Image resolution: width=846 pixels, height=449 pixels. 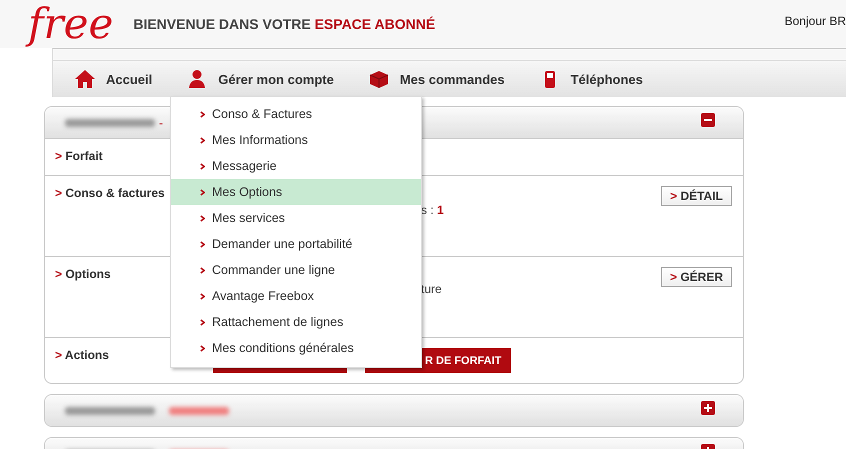 I want to click on section-label: > Actions, so click(x=82, y=355).